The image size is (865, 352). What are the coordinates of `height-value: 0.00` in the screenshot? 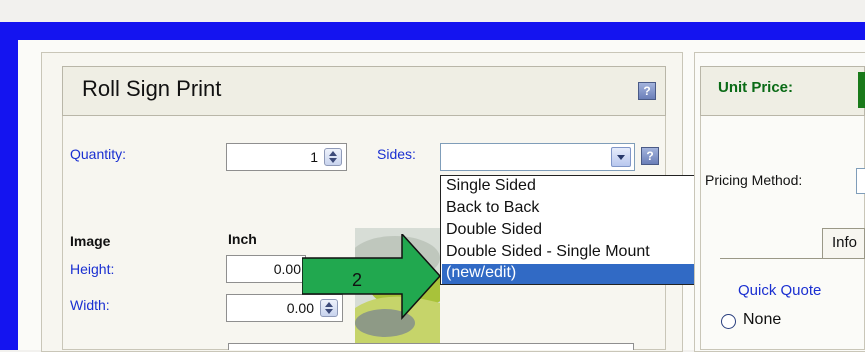 It's located at (287, 269).